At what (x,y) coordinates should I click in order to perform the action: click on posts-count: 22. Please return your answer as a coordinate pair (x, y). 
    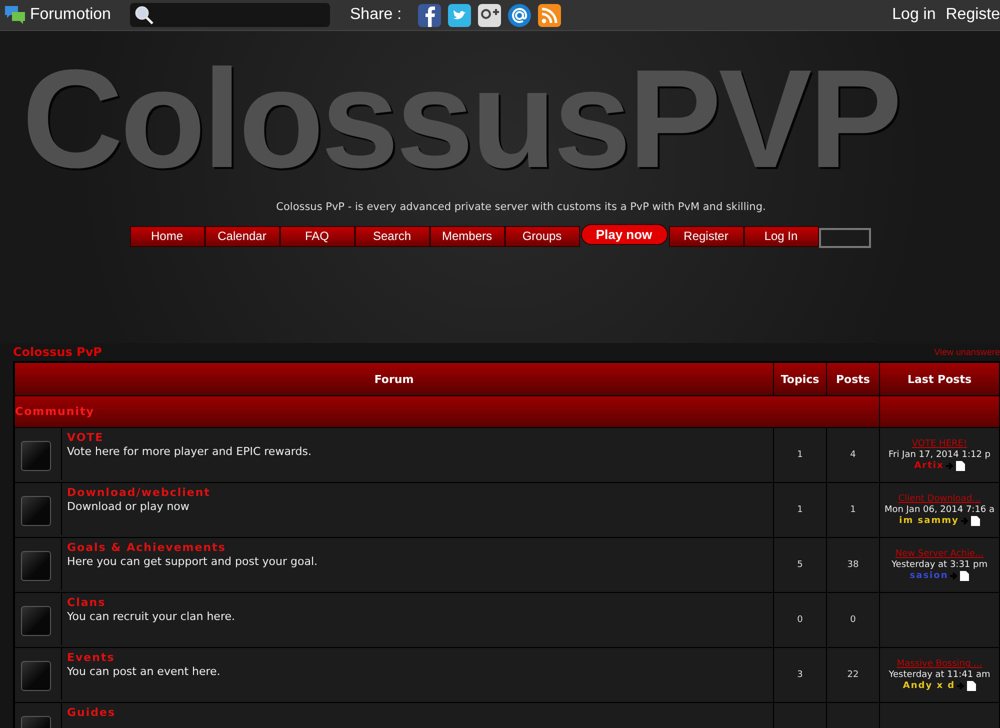
    Looking at the image, I should click on (853, 675).